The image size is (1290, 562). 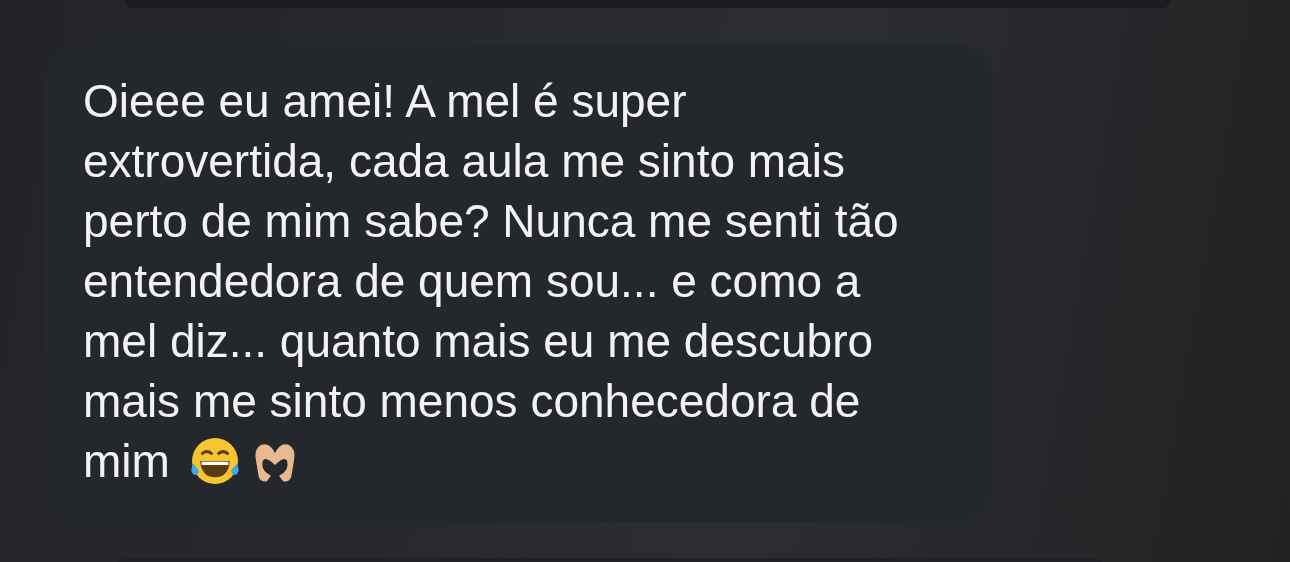 I want to click on message-text-line: mim, so click(x=126, y=461).